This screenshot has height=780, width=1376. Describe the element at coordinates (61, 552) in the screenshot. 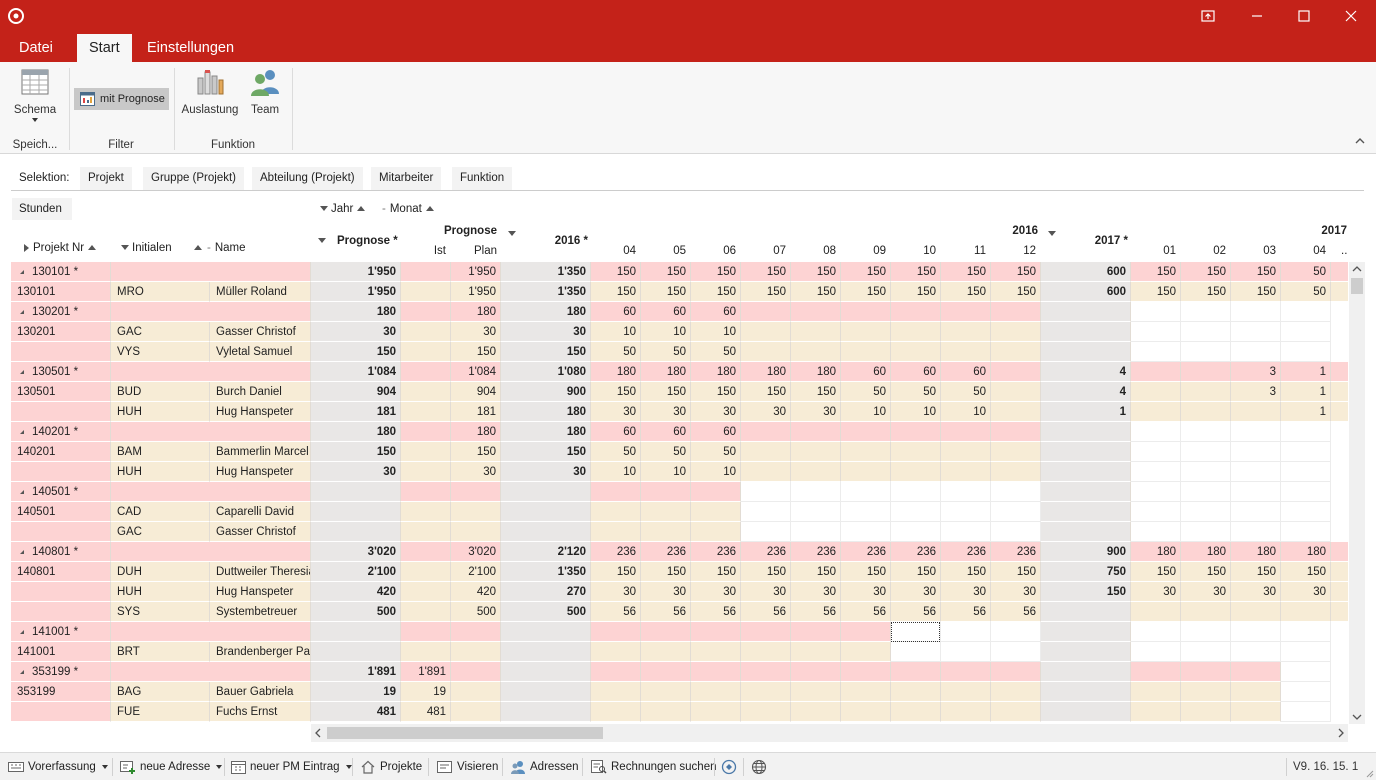

I see `row-header-projekt-nr: 140801 *` at that location.